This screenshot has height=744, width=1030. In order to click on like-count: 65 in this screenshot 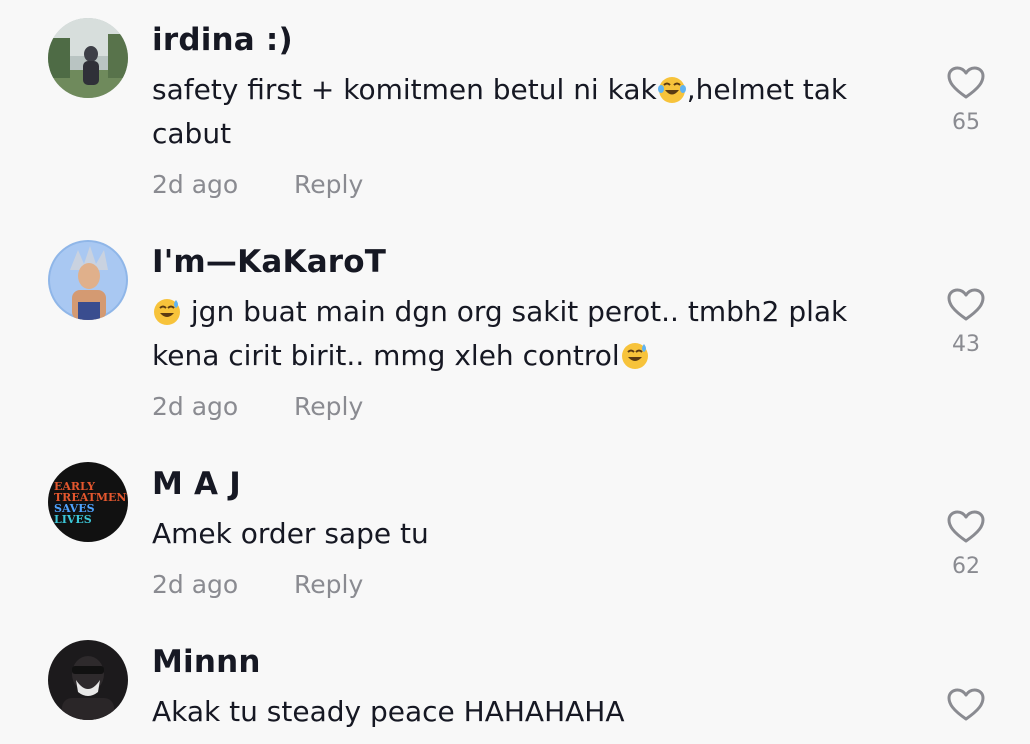, I will do `click(966, 122)`.